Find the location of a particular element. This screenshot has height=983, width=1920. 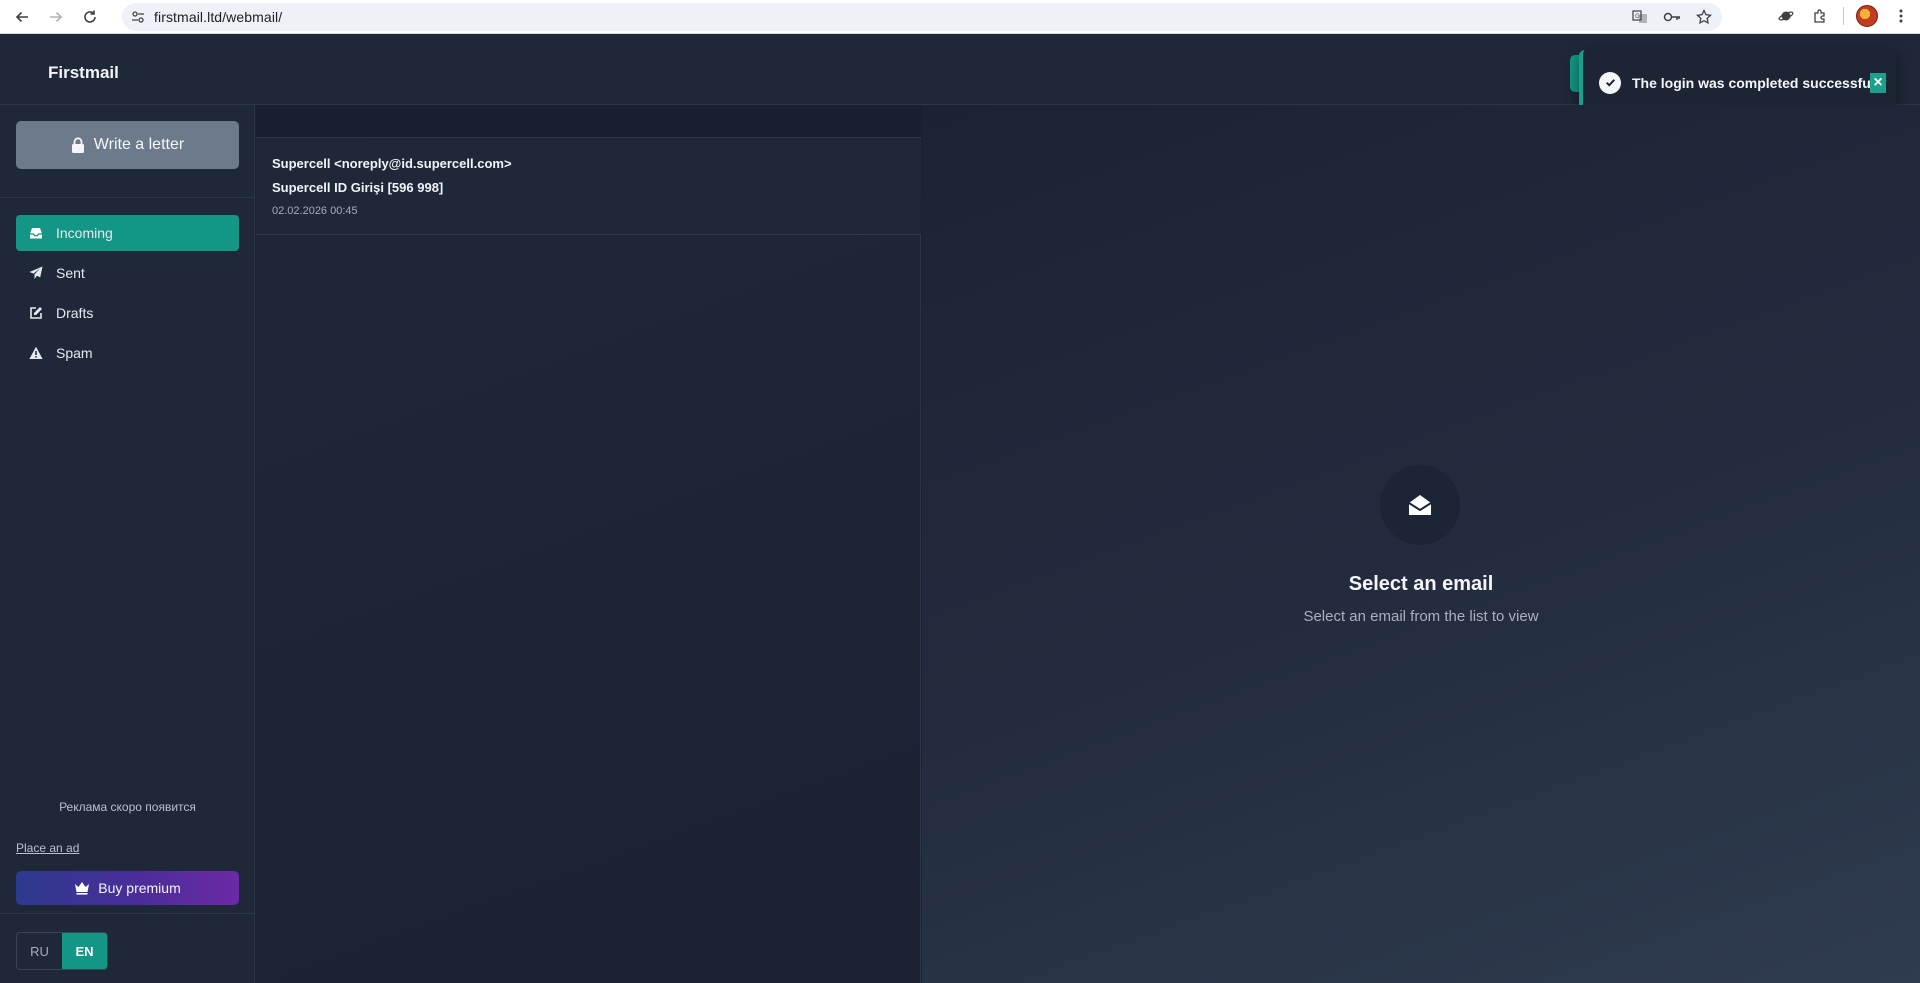

sidebar-item-incoming: Incoming is located at coordinates (127, 233).